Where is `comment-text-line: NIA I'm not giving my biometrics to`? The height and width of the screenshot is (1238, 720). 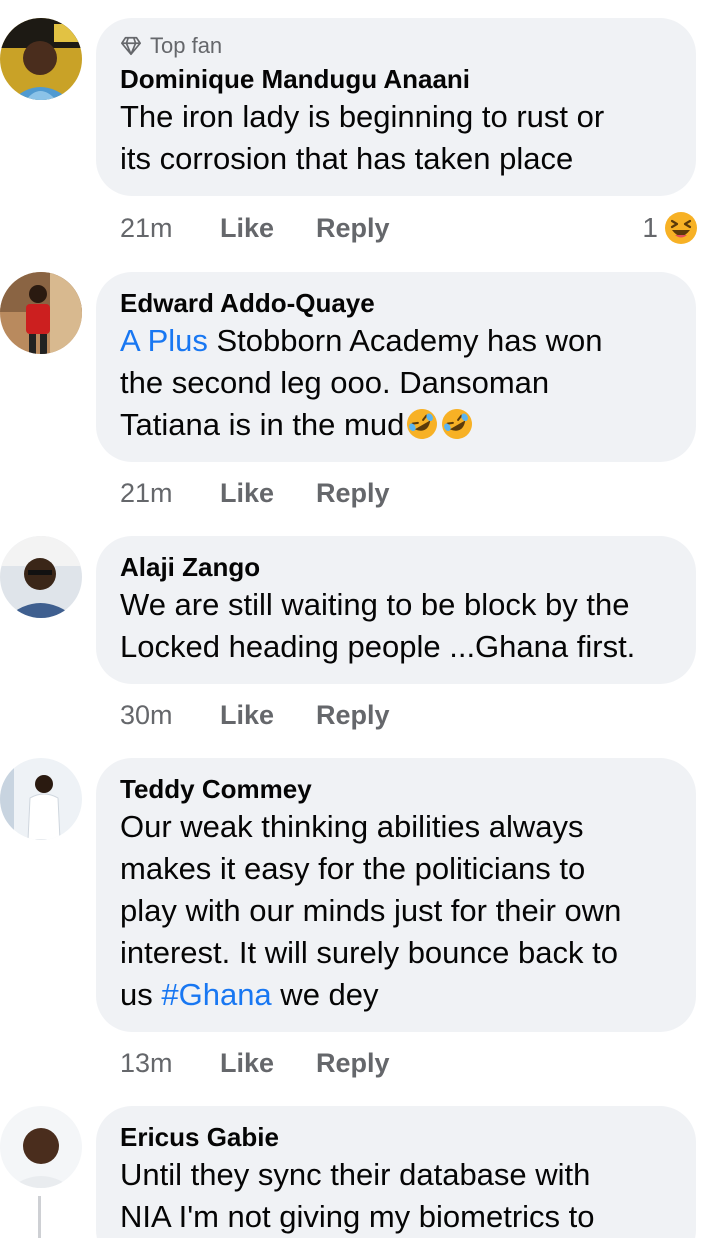
comment-text-line: NIA I'm not giving my biometrics to is located at coordinates (357, 1216).